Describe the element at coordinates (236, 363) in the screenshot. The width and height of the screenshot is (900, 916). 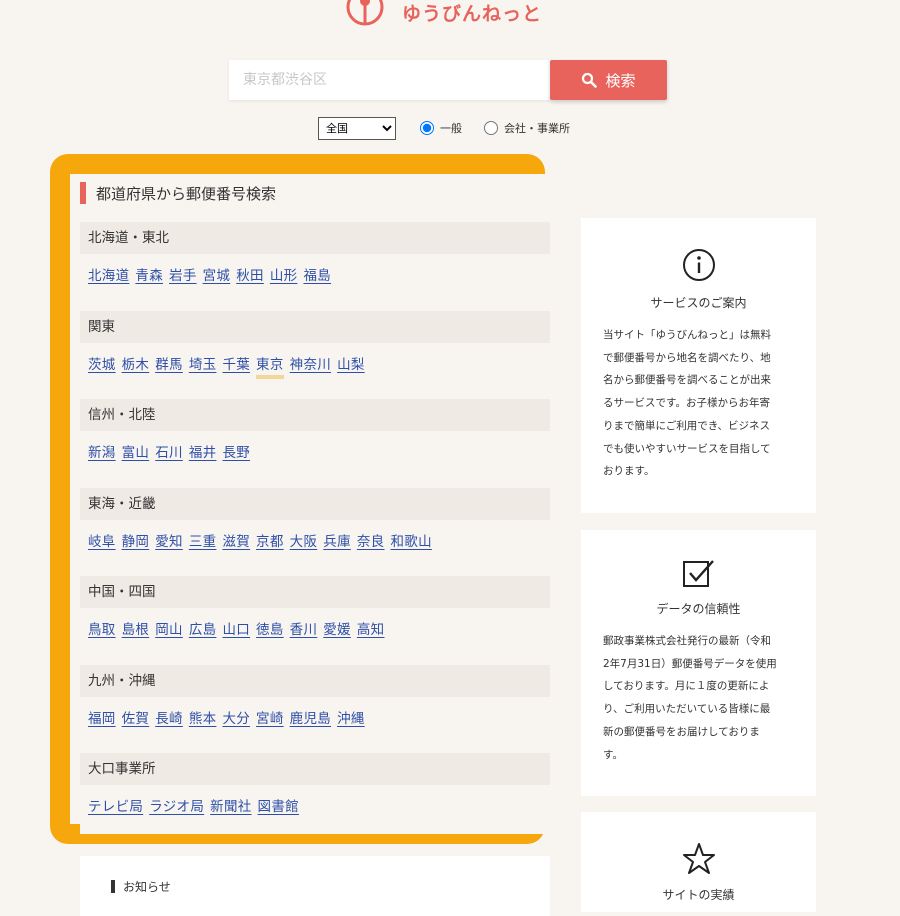
I see `prefecture-link: 千葉` at that location.